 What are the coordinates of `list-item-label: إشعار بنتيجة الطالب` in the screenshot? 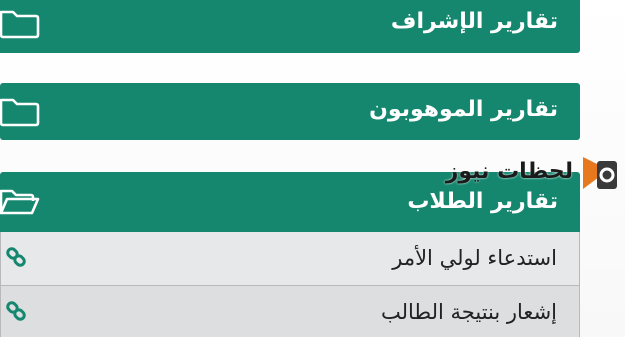 It's located at (469, 312).